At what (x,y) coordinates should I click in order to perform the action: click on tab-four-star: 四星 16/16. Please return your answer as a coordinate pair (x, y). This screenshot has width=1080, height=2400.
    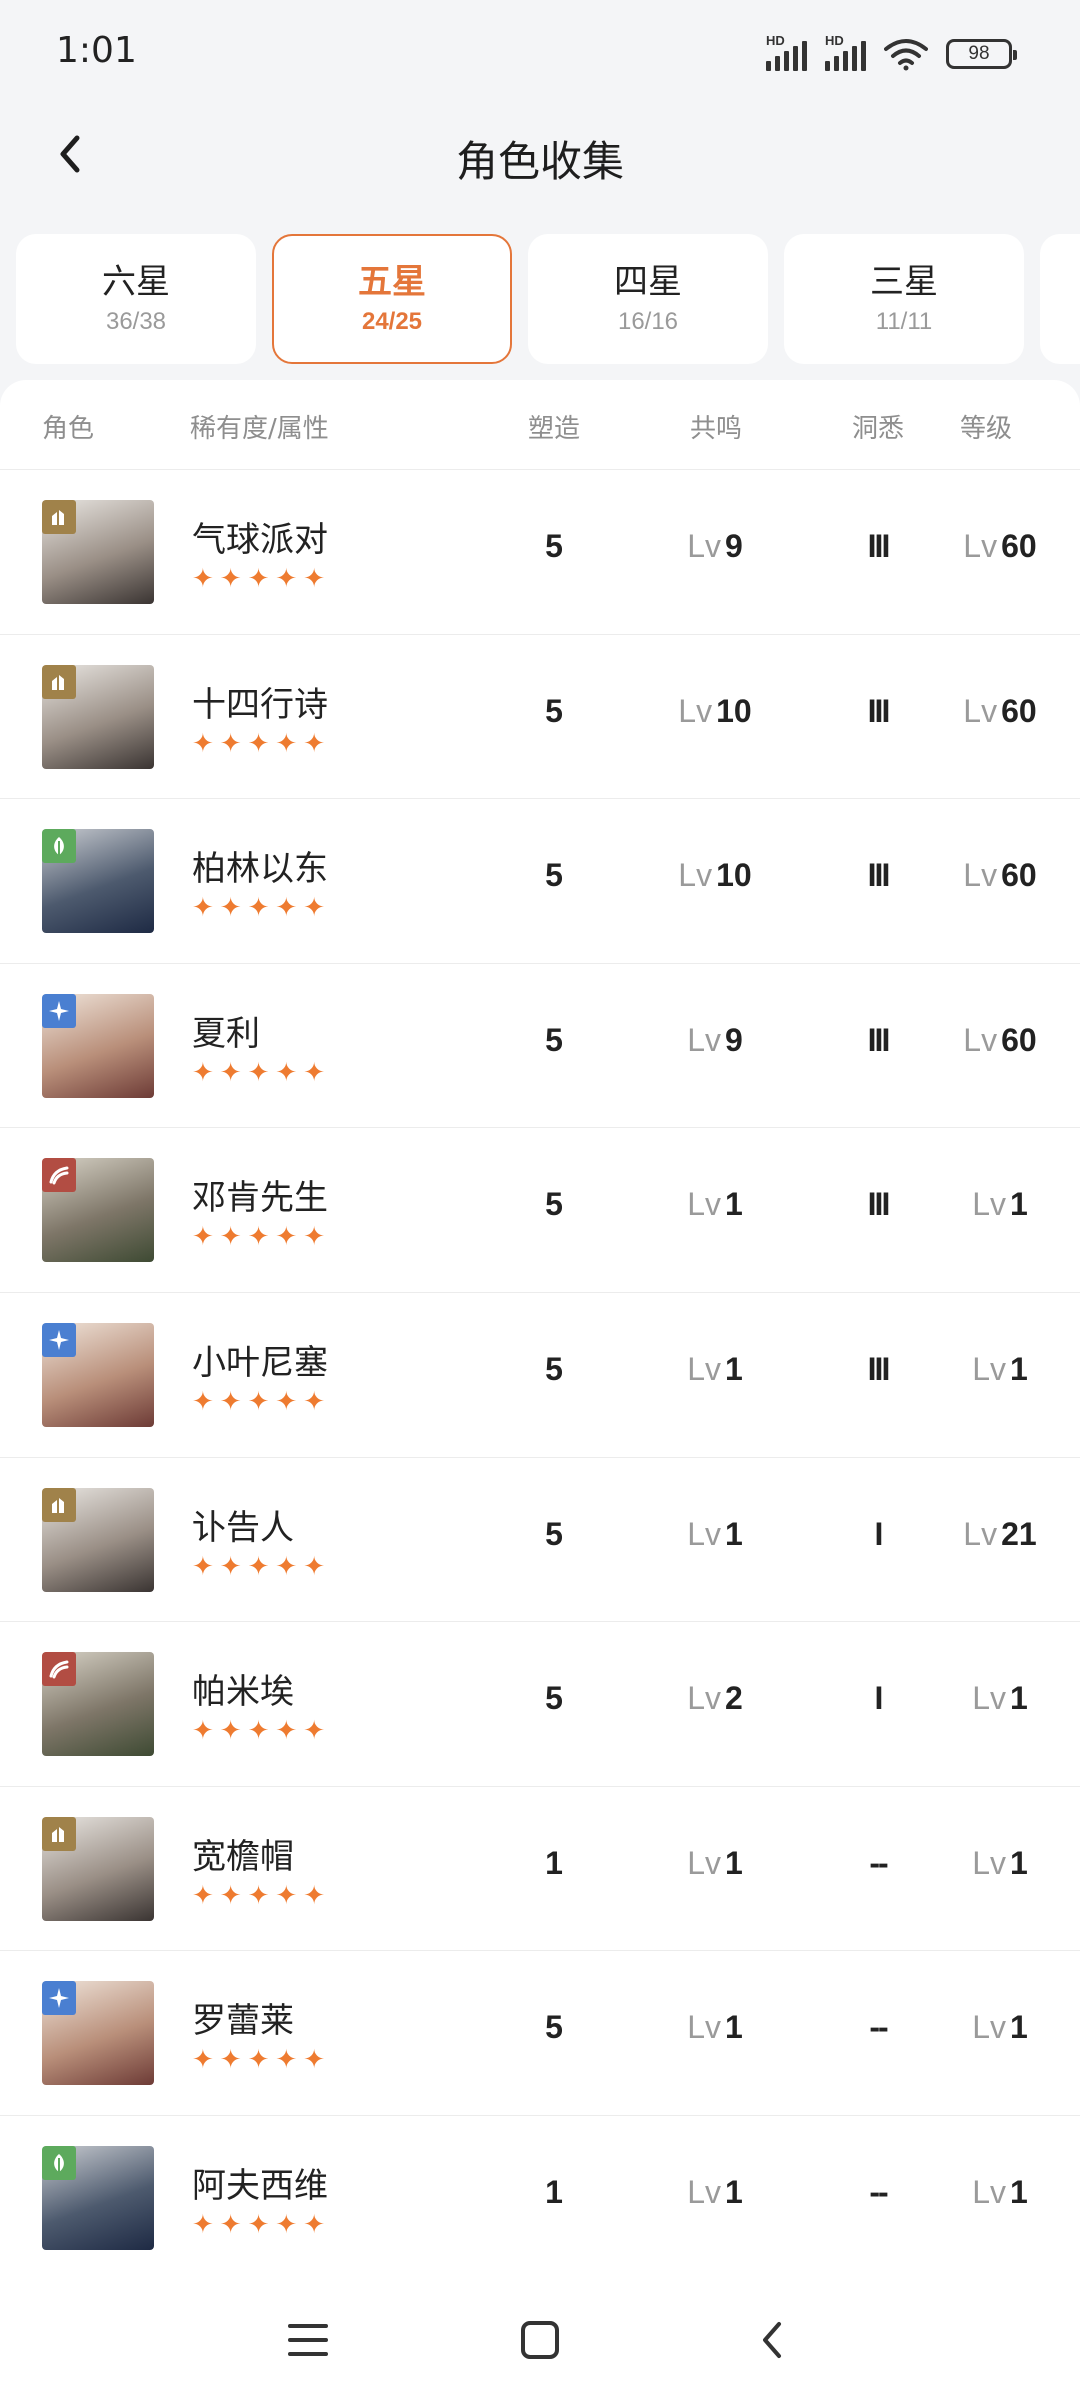
    Looking at the image, I should click on (648, 299).